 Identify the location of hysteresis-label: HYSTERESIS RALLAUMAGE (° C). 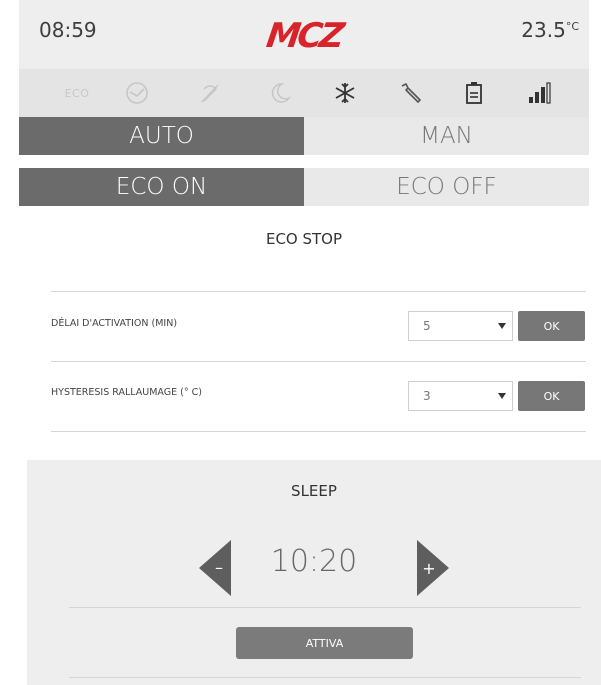
(126, 392).